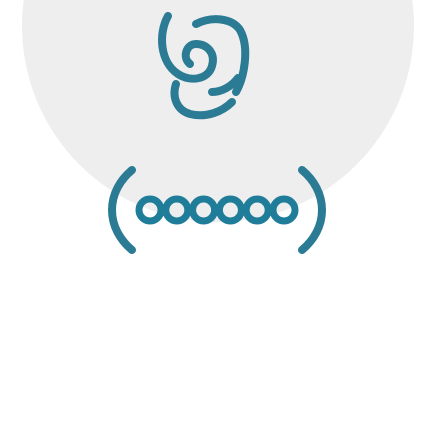 The image size is (436, 428). I want to click on password-dots, so click(217, 210).